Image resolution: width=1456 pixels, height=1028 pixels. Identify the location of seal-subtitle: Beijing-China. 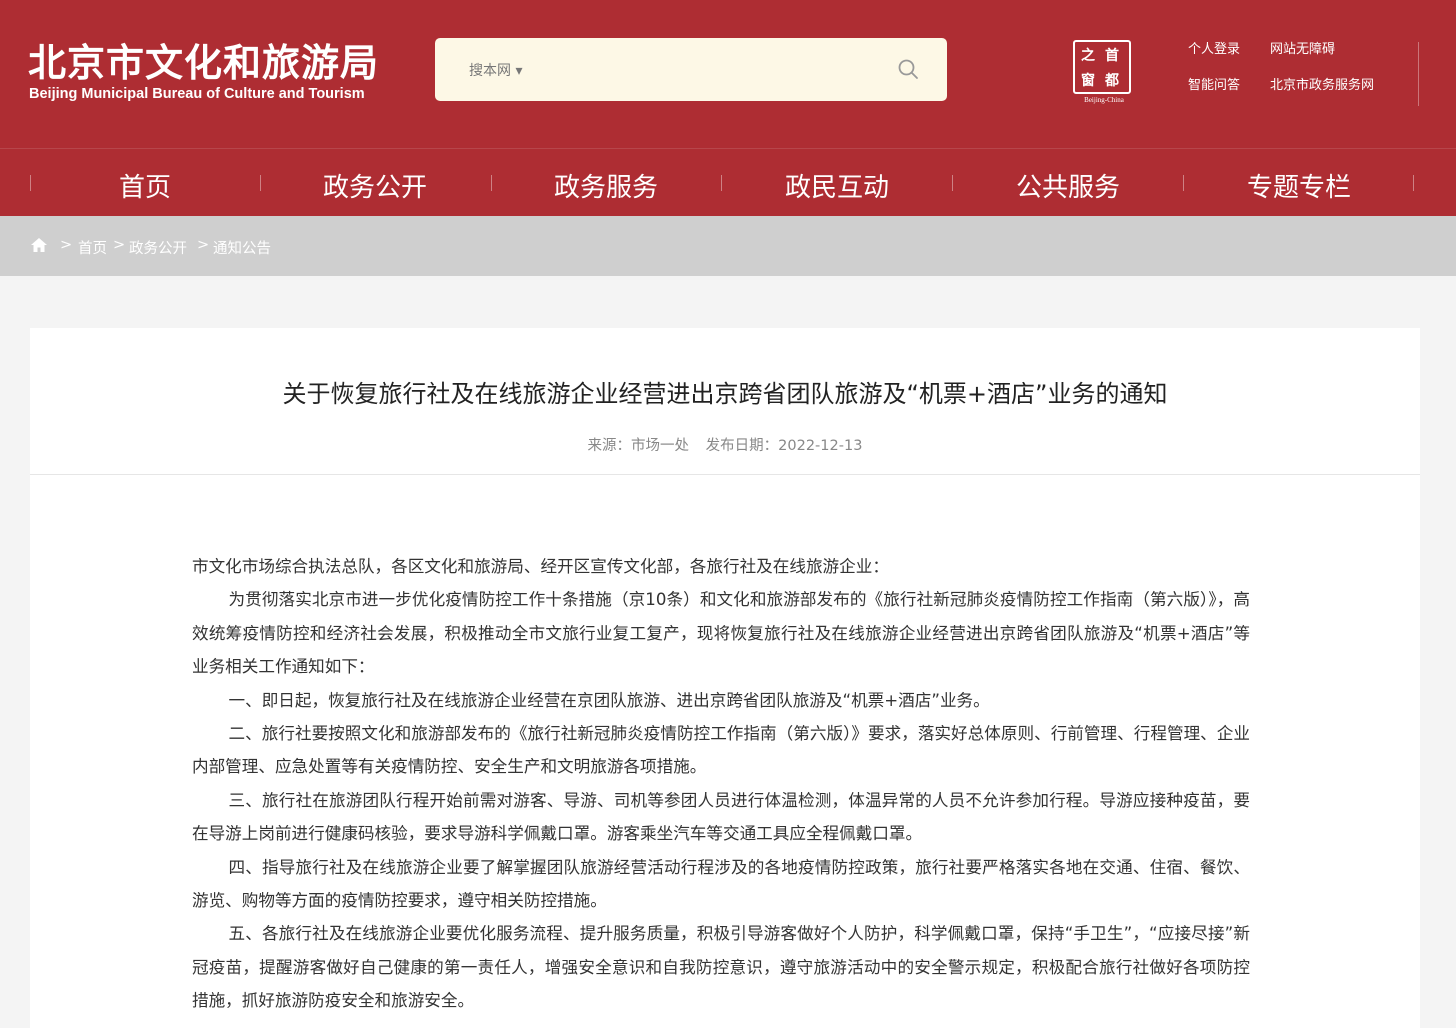
(1104, 100).